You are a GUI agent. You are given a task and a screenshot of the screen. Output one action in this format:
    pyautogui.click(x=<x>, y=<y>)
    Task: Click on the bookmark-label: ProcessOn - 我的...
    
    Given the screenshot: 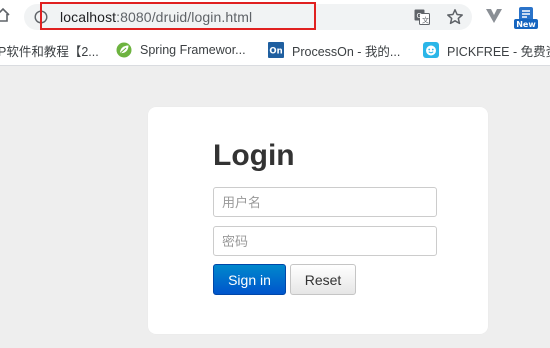 What is the action you would take?
    pyautogui.click(x=346, y=51)
    